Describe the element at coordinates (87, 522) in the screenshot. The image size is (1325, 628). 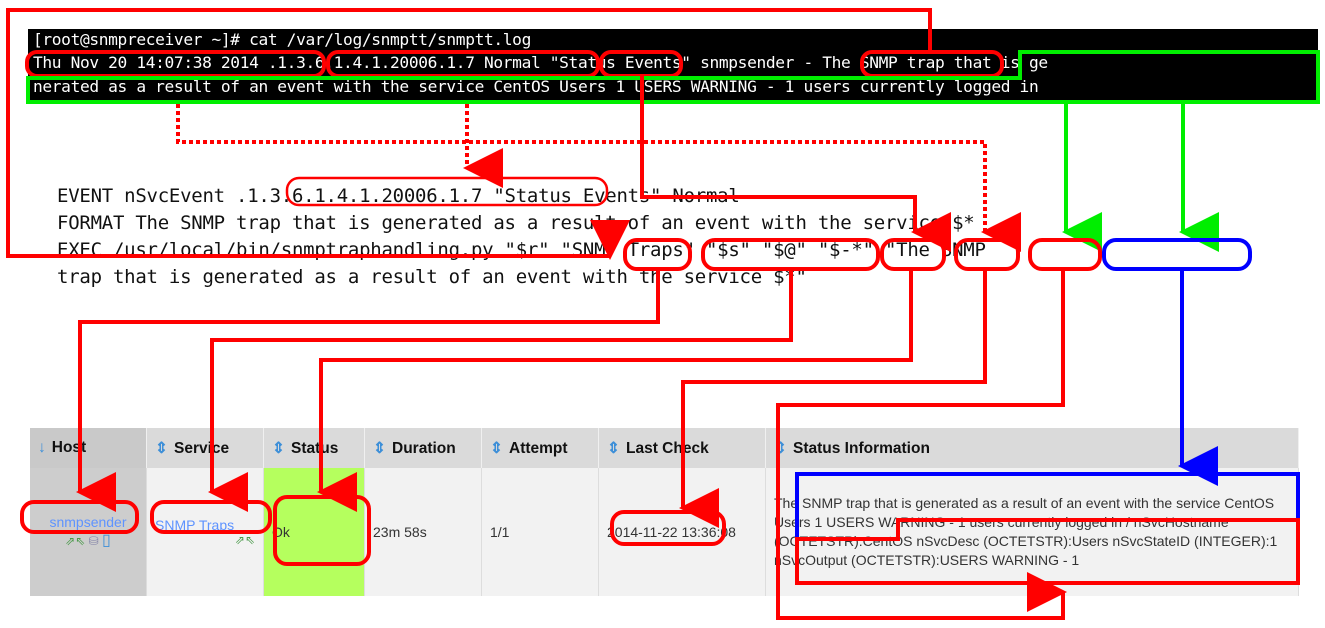
I see `host-link: snmpsender` at that location.